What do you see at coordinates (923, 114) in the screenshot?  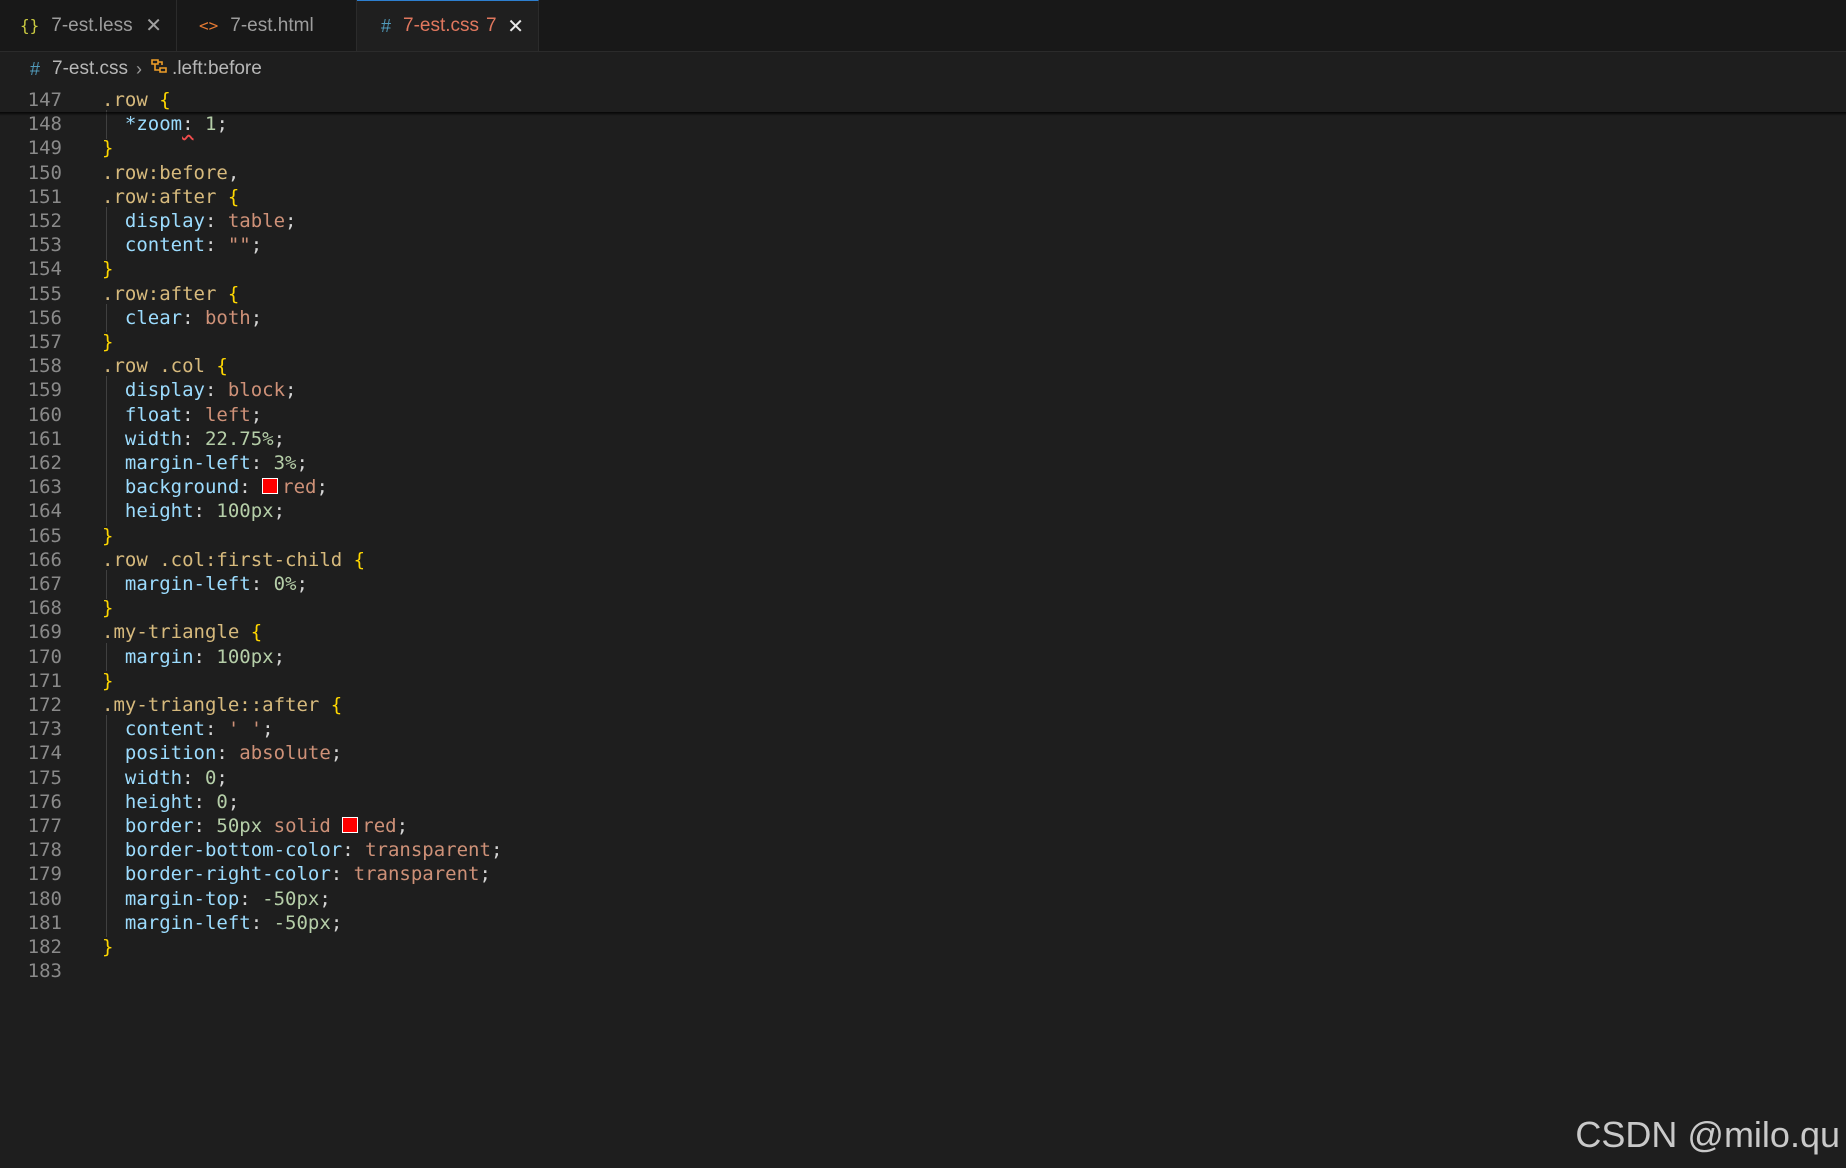 I see `sticky-scroll-shadow` at bounding box center [923, 114].